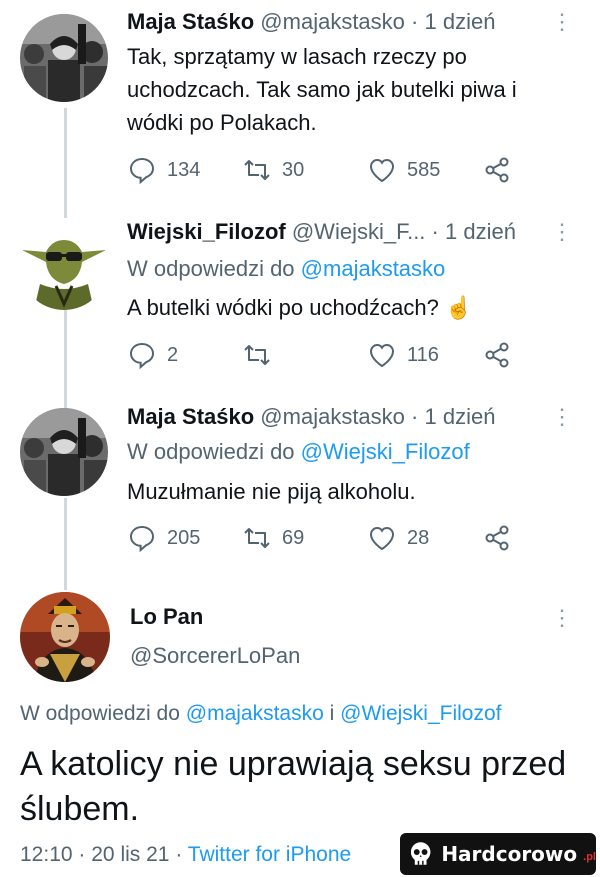 The image size is (600, 877). Describe the element at coordinates (424, 169) in the screenshot. I see `like-count: 585` at that location.